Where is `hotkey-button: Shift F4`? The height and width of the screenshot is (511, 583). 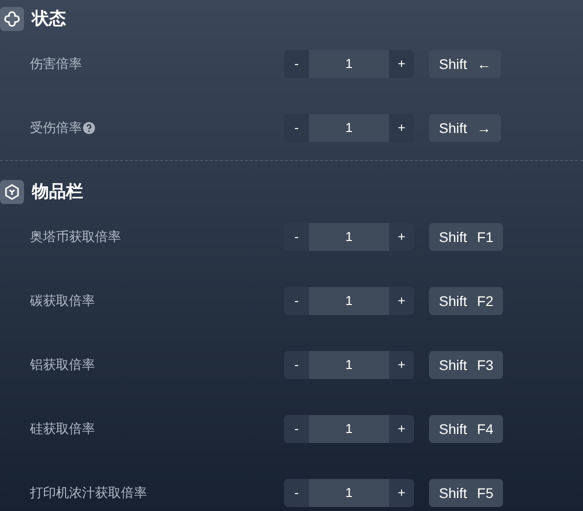
hotkey-button: Shift F4 is located at coordinates (466, 429).